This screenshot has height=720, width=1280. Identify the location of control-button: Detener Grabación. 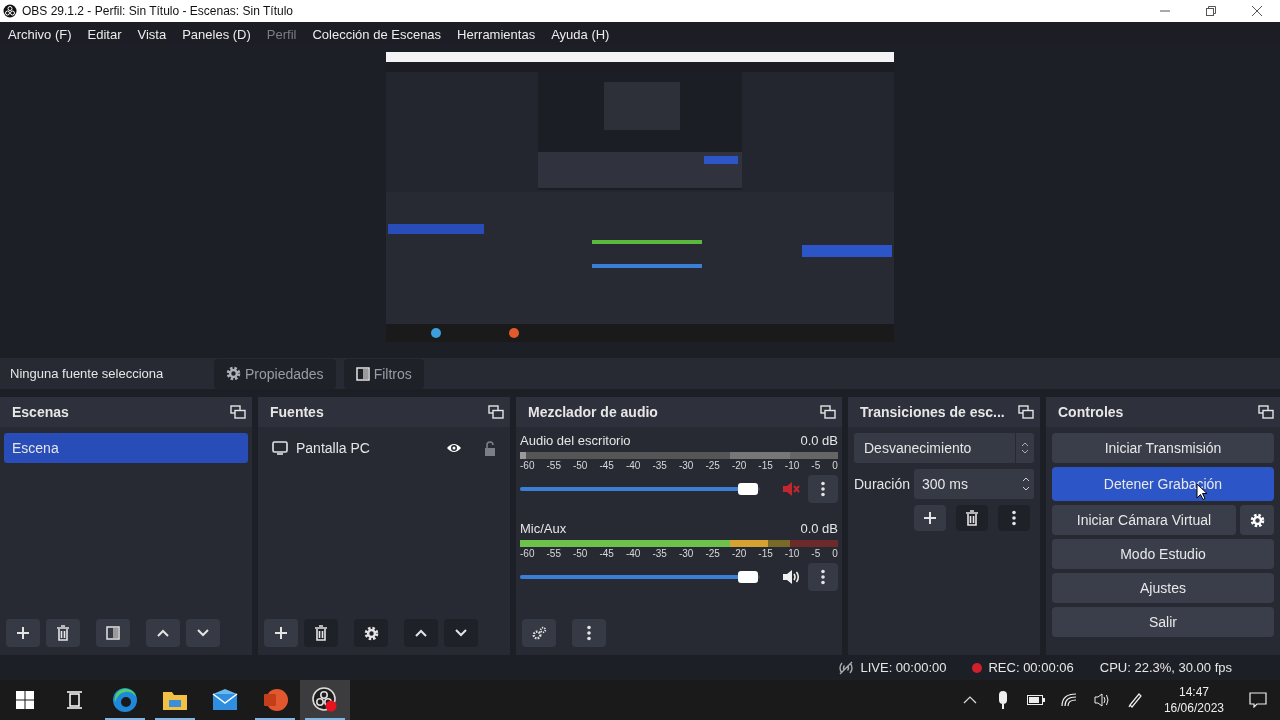
(1163, 484).